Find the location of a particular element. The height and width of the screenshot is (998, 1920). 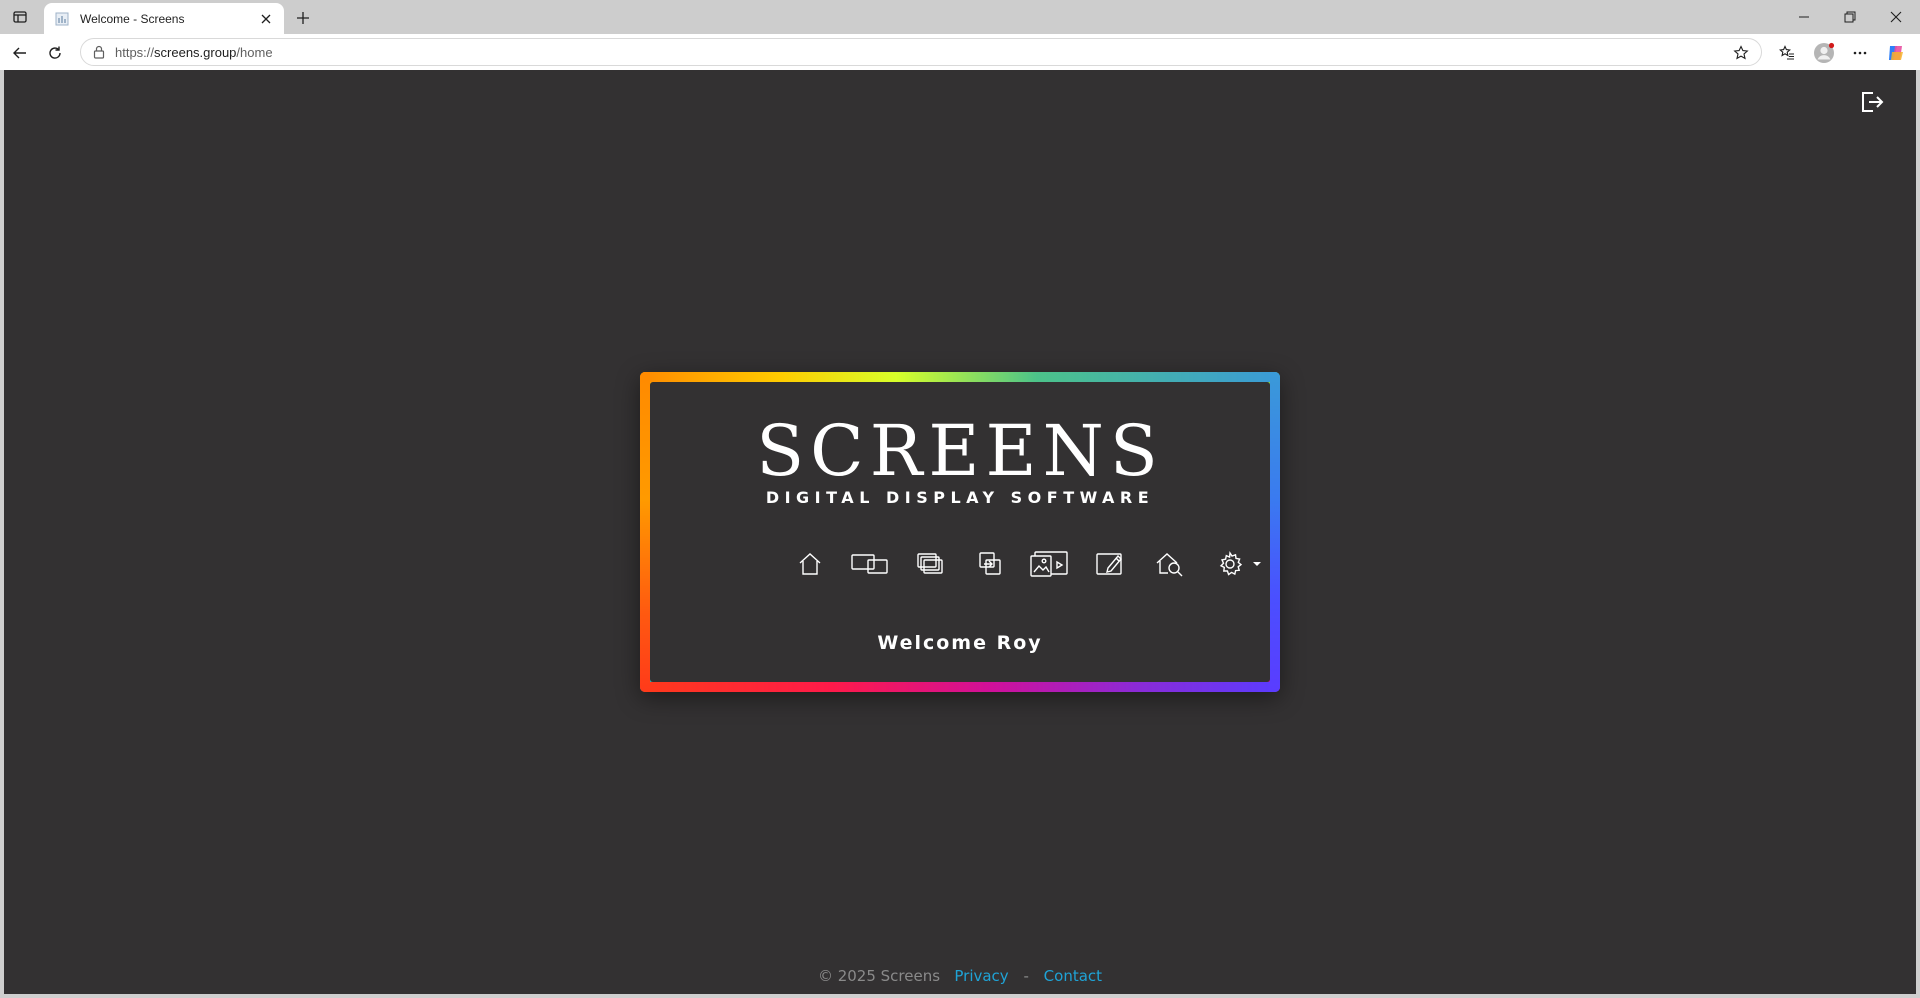

more-options-icon is located at coordinates (1860, 53).